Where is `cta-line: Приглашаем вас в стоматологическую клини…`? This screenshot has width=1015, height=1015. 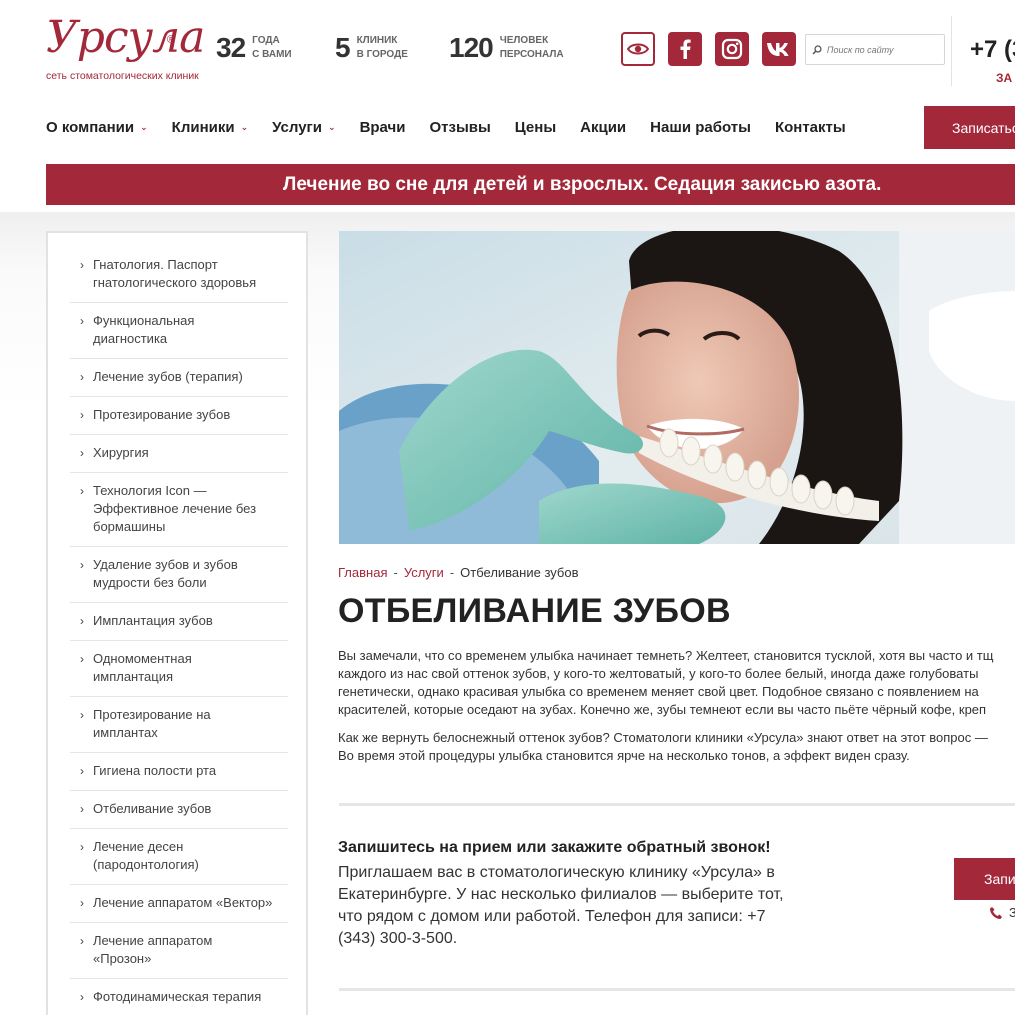
cta-line: Приглашаем вас в стоматологическую клини… is located at coordinates (556, 872).